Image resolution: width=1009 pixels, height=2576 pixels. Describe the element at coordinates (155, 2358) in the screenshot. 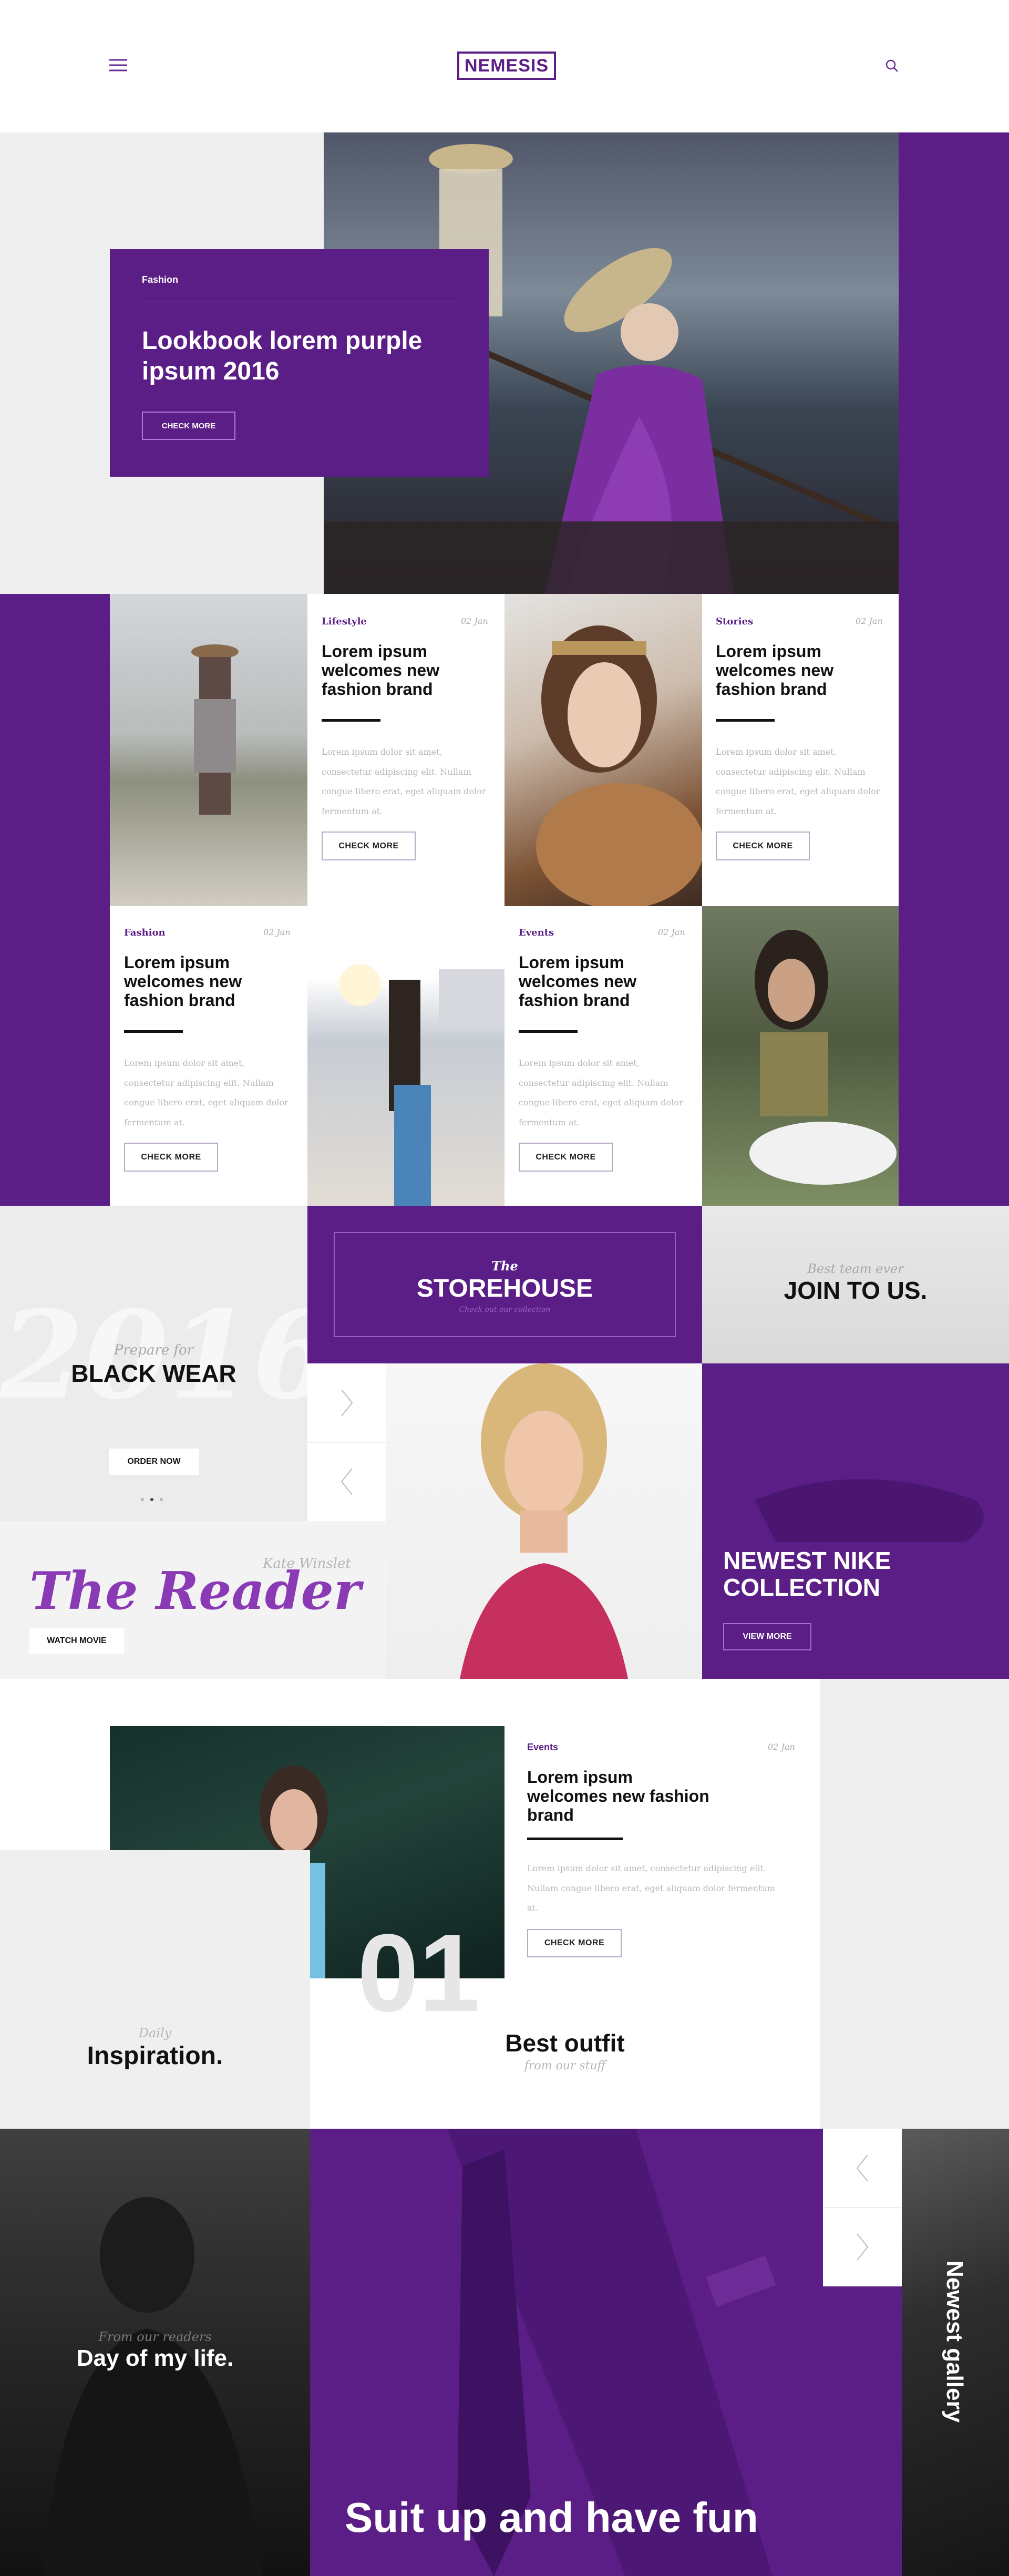

I see `day-title: Day of my life.` at that location.